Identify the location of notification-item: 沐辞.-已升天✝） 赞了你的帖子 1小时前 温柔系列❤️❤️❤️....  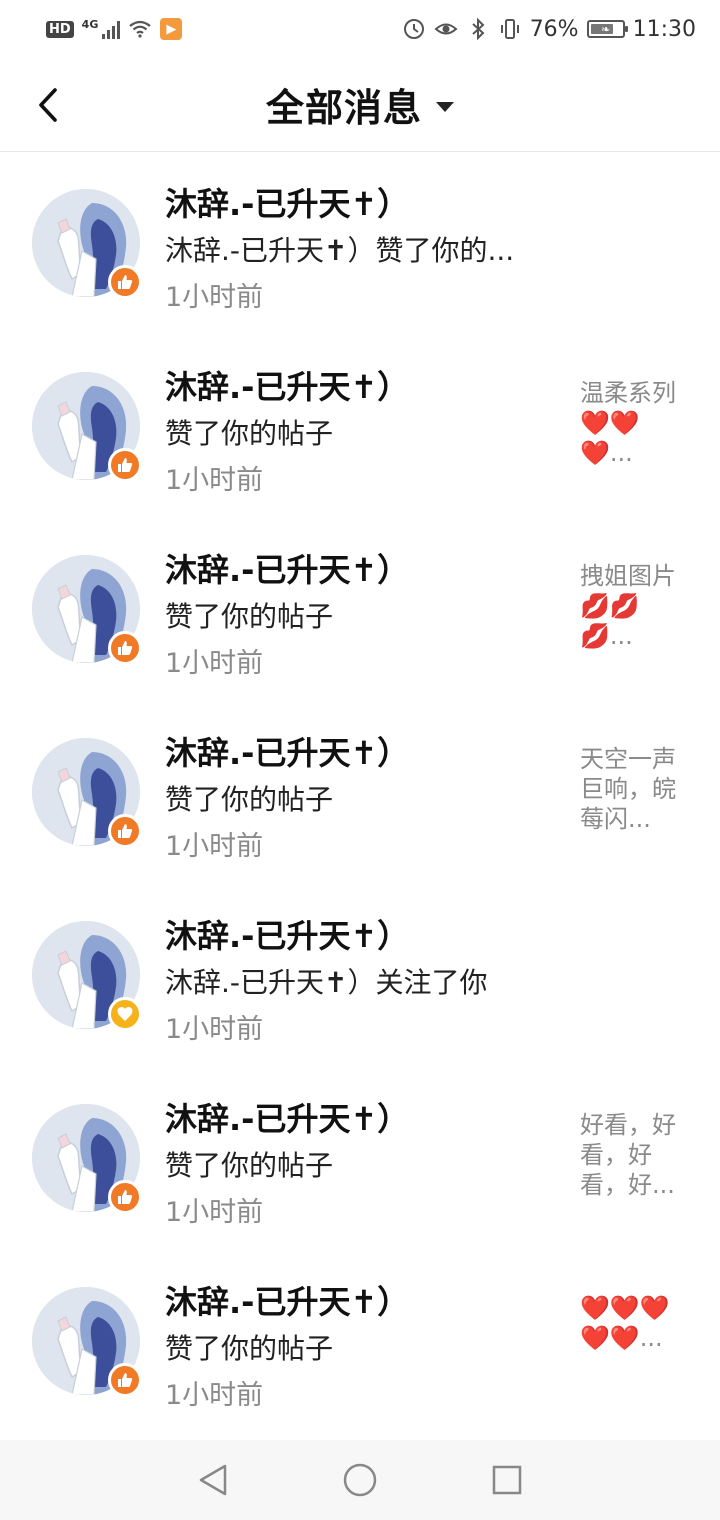
(360, 427).